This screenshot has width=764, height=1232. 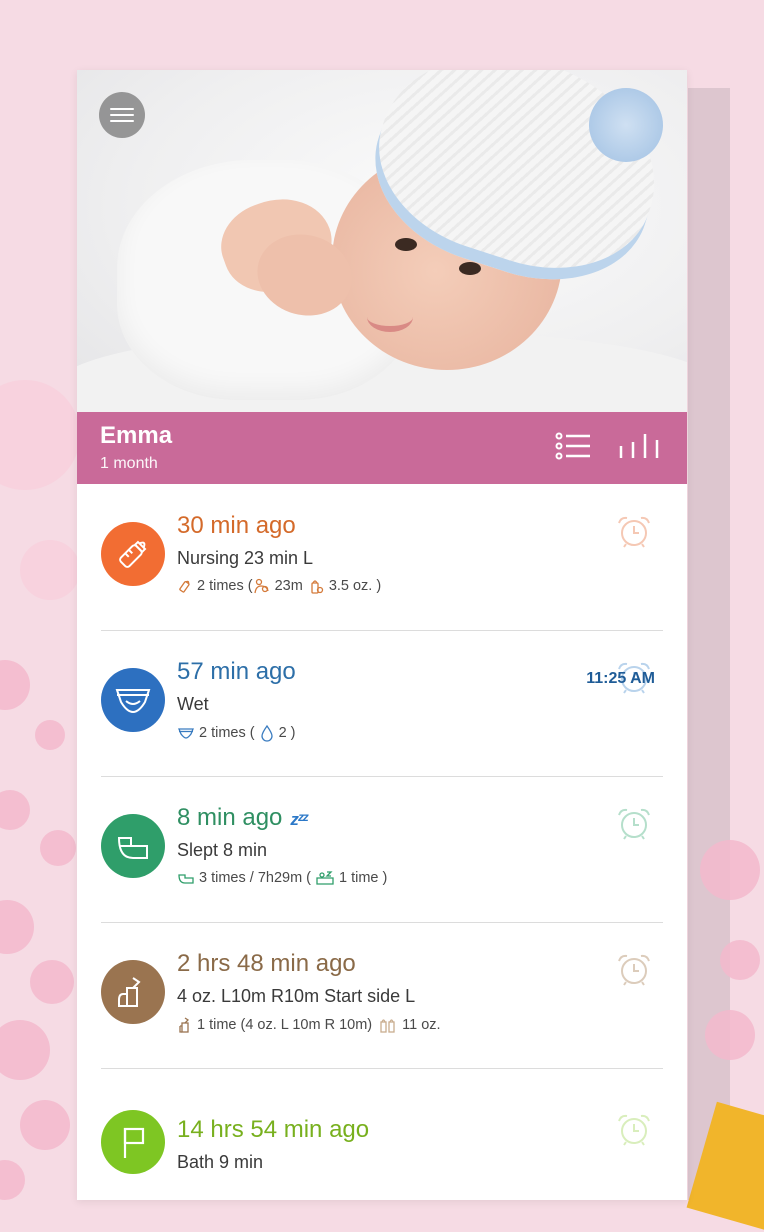 What do you see at coordinates (136, 435) in the screenshot?
I see `baby-name: Emma` at bounding box center [136, 435].